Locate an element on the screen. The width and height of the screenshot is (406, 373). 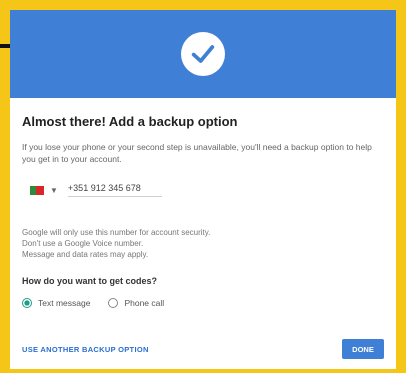
option-label: Phone call is located at coordinates (144, 303).